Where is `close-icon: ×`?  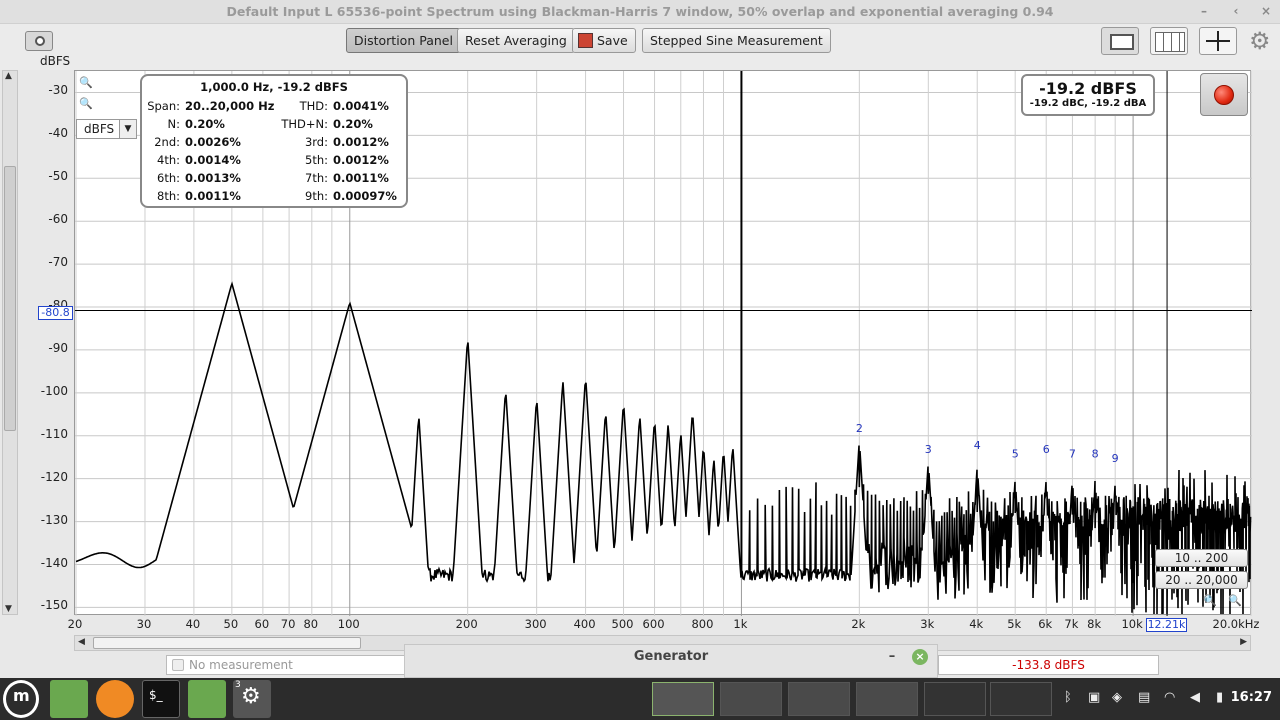 close-icon: × is located at coordinates (1266, 11).